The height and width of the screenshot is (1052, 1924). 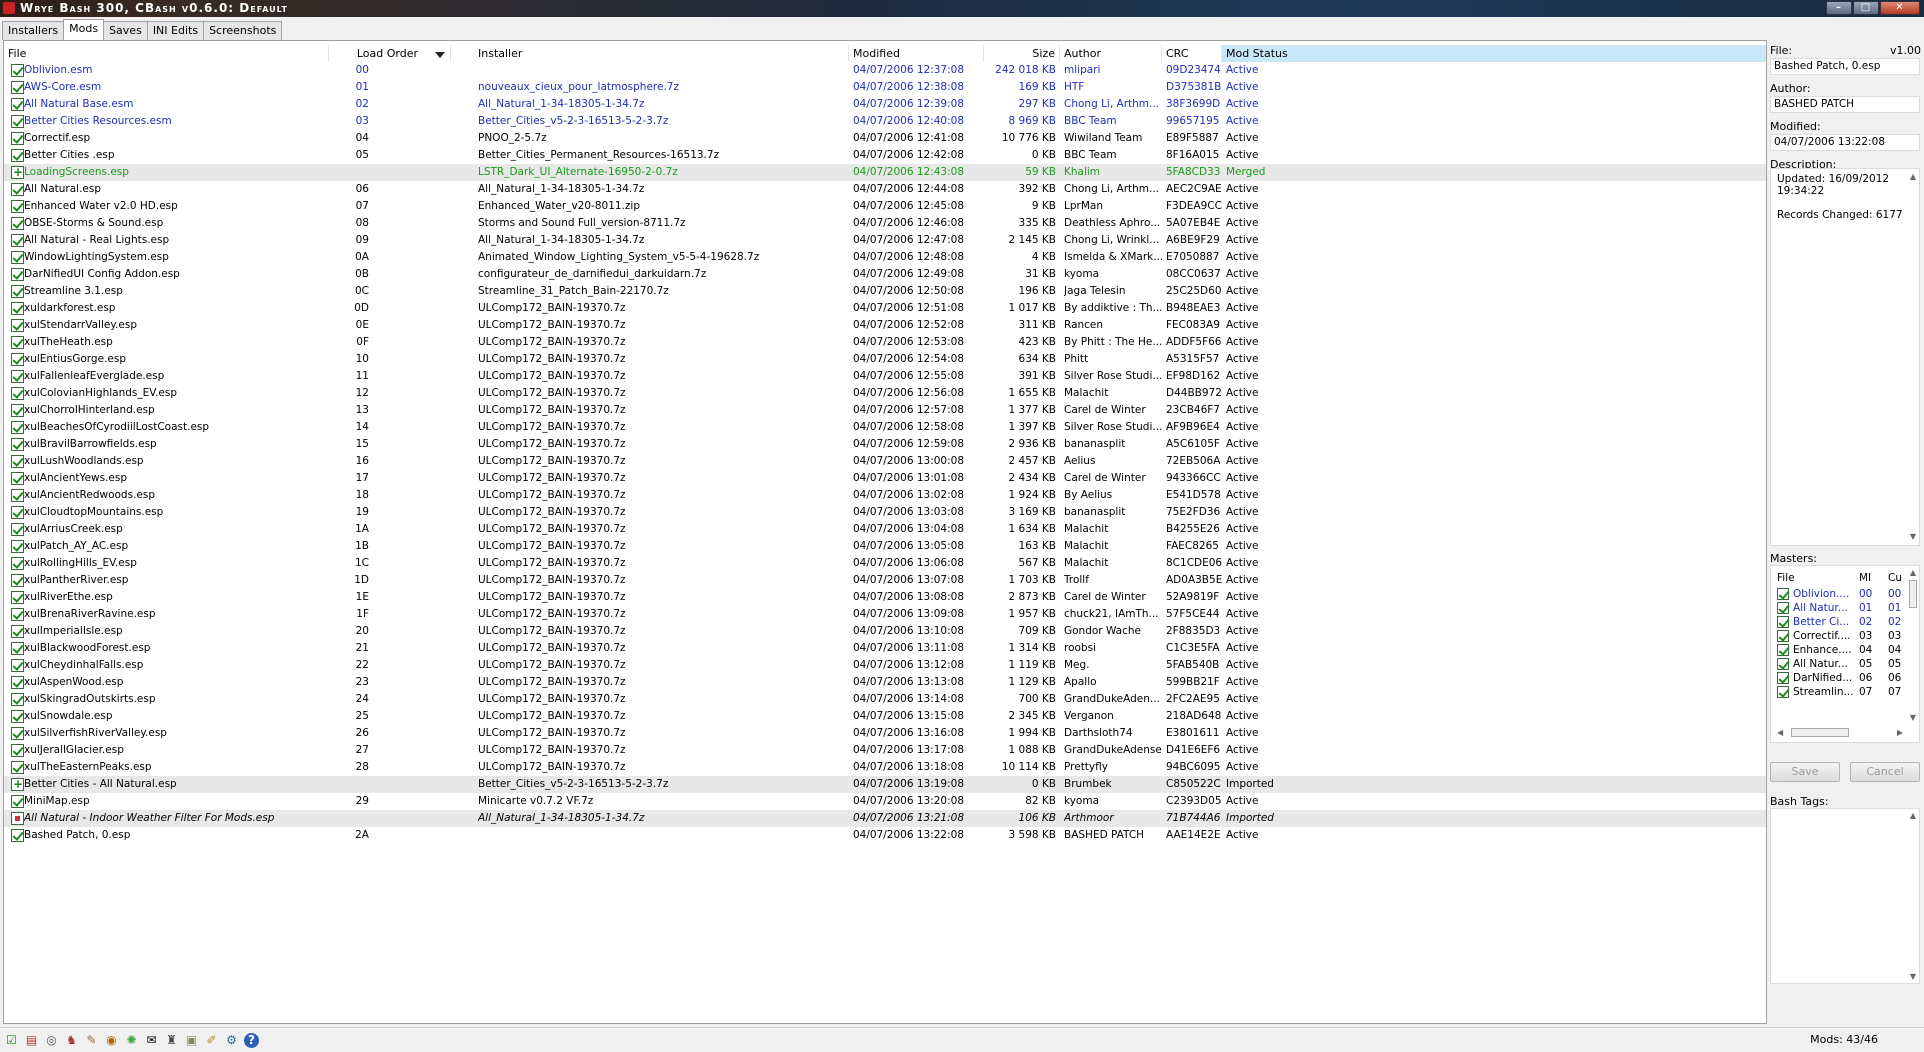 What do you see at coordinates (1895, 578) in the screenshot?
I see `masters-column-cu: Cu` at bounding box center [1895, 578].